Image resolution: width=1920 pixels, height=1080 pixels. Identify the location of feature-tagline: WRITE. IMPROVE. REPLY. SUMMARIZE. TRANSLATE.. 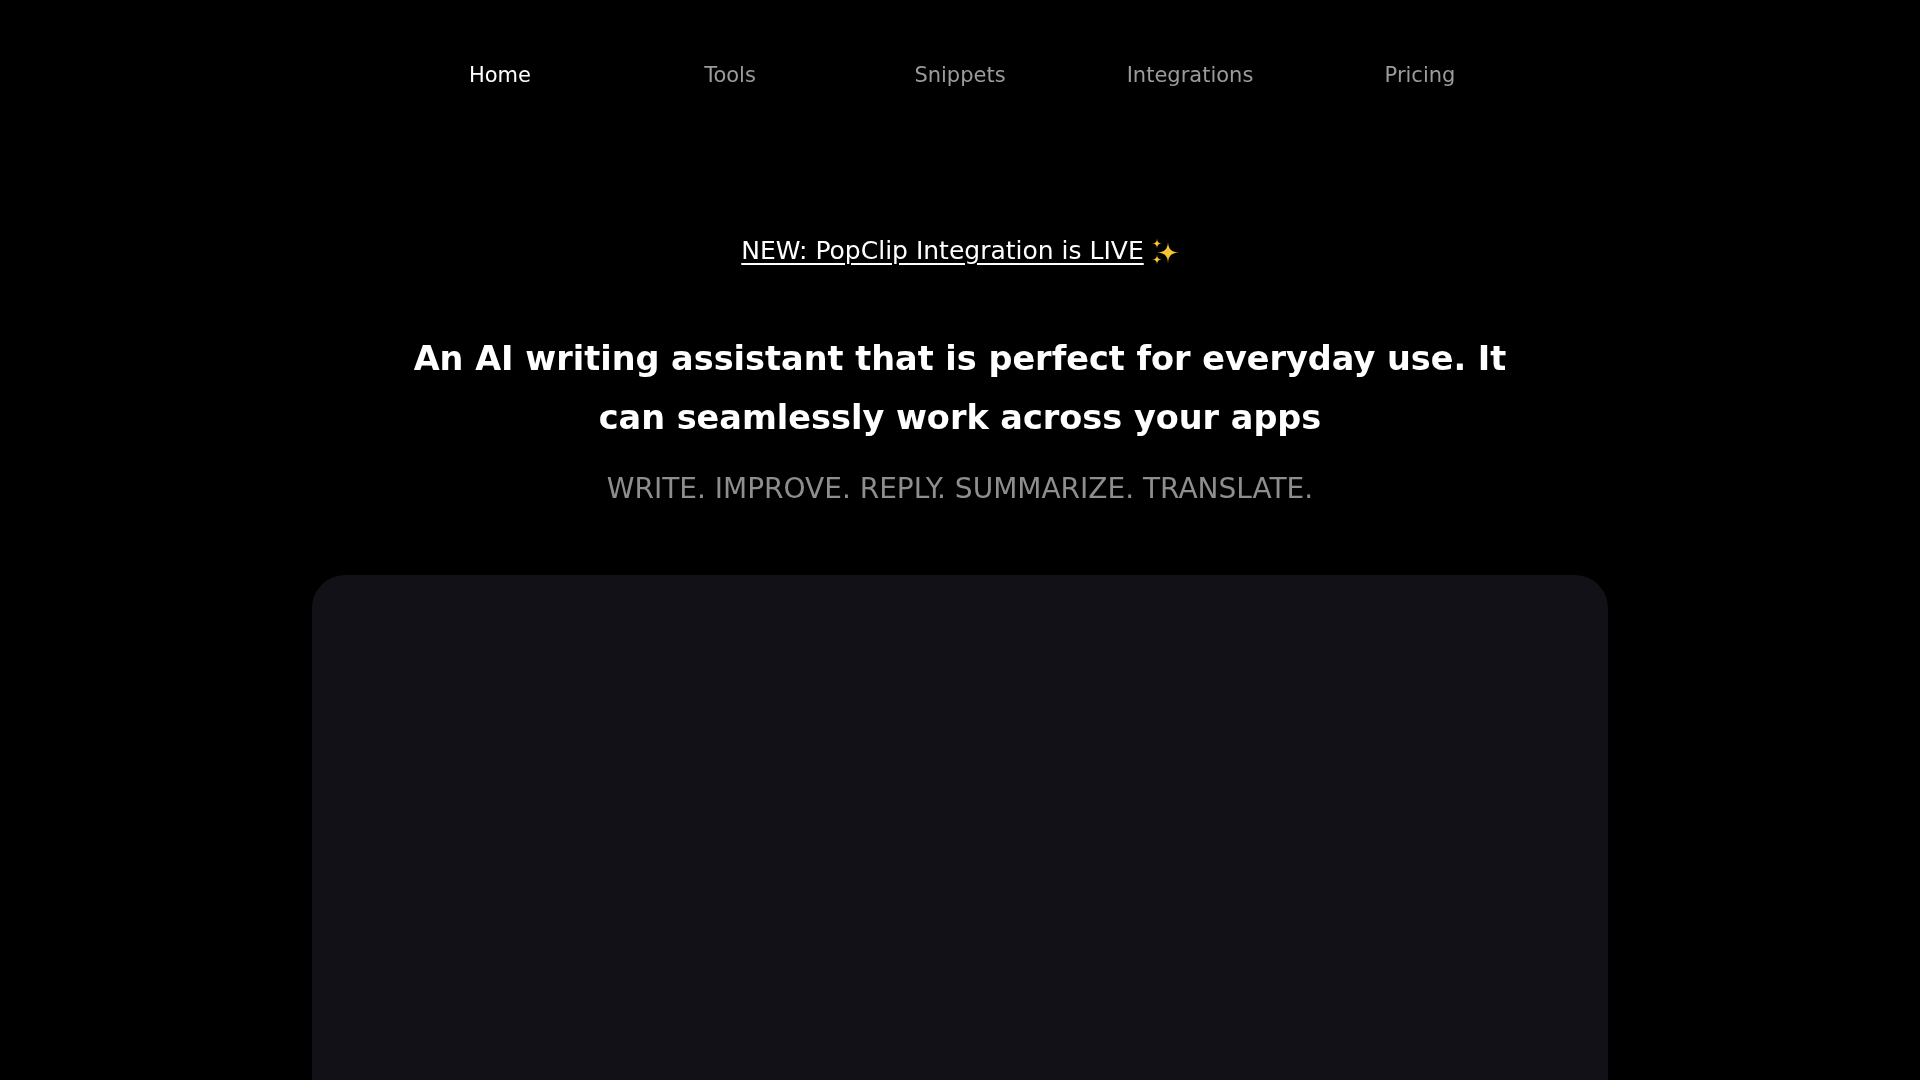
(960, 489).